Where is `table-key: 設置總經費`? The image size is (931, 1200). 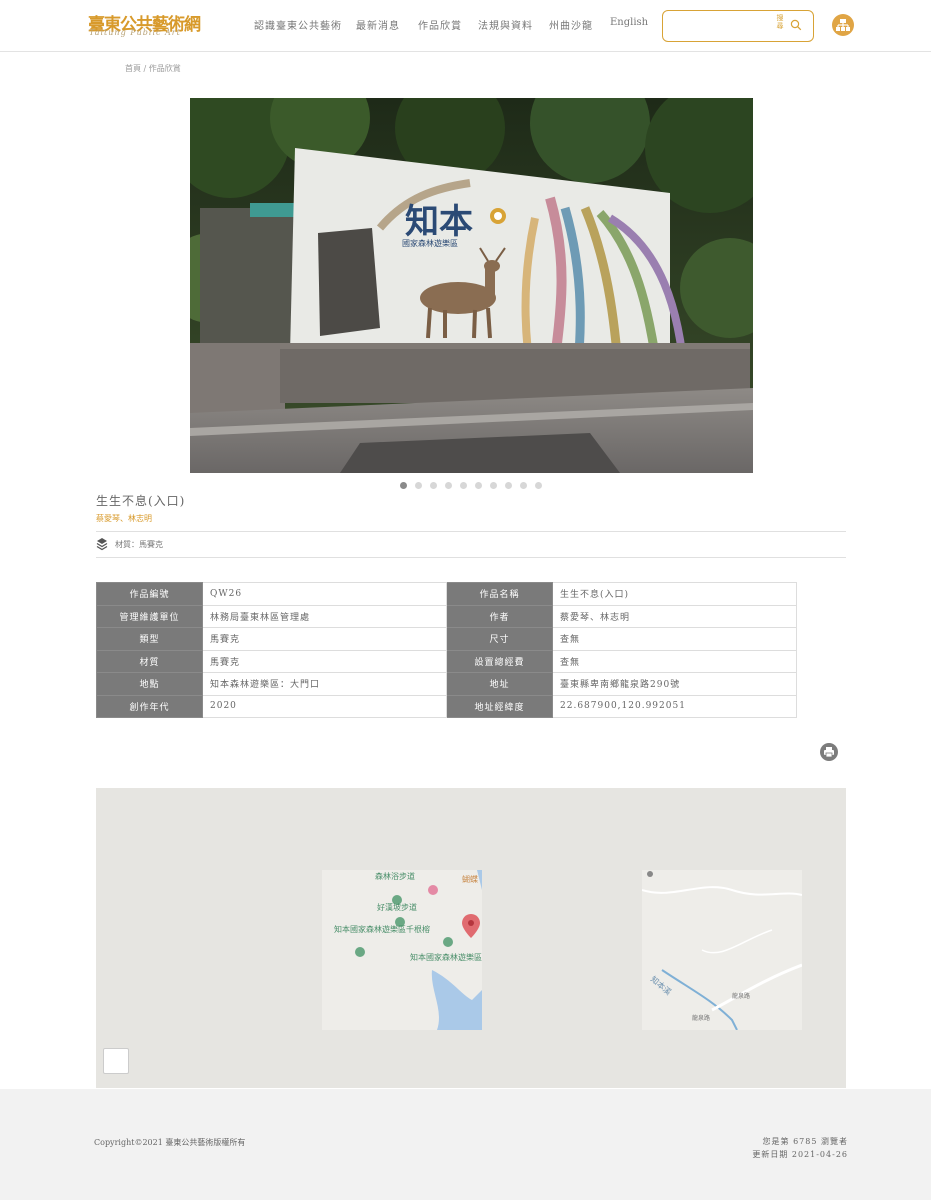
table-key: 設置總經費 is located at coordinates (499, 661).